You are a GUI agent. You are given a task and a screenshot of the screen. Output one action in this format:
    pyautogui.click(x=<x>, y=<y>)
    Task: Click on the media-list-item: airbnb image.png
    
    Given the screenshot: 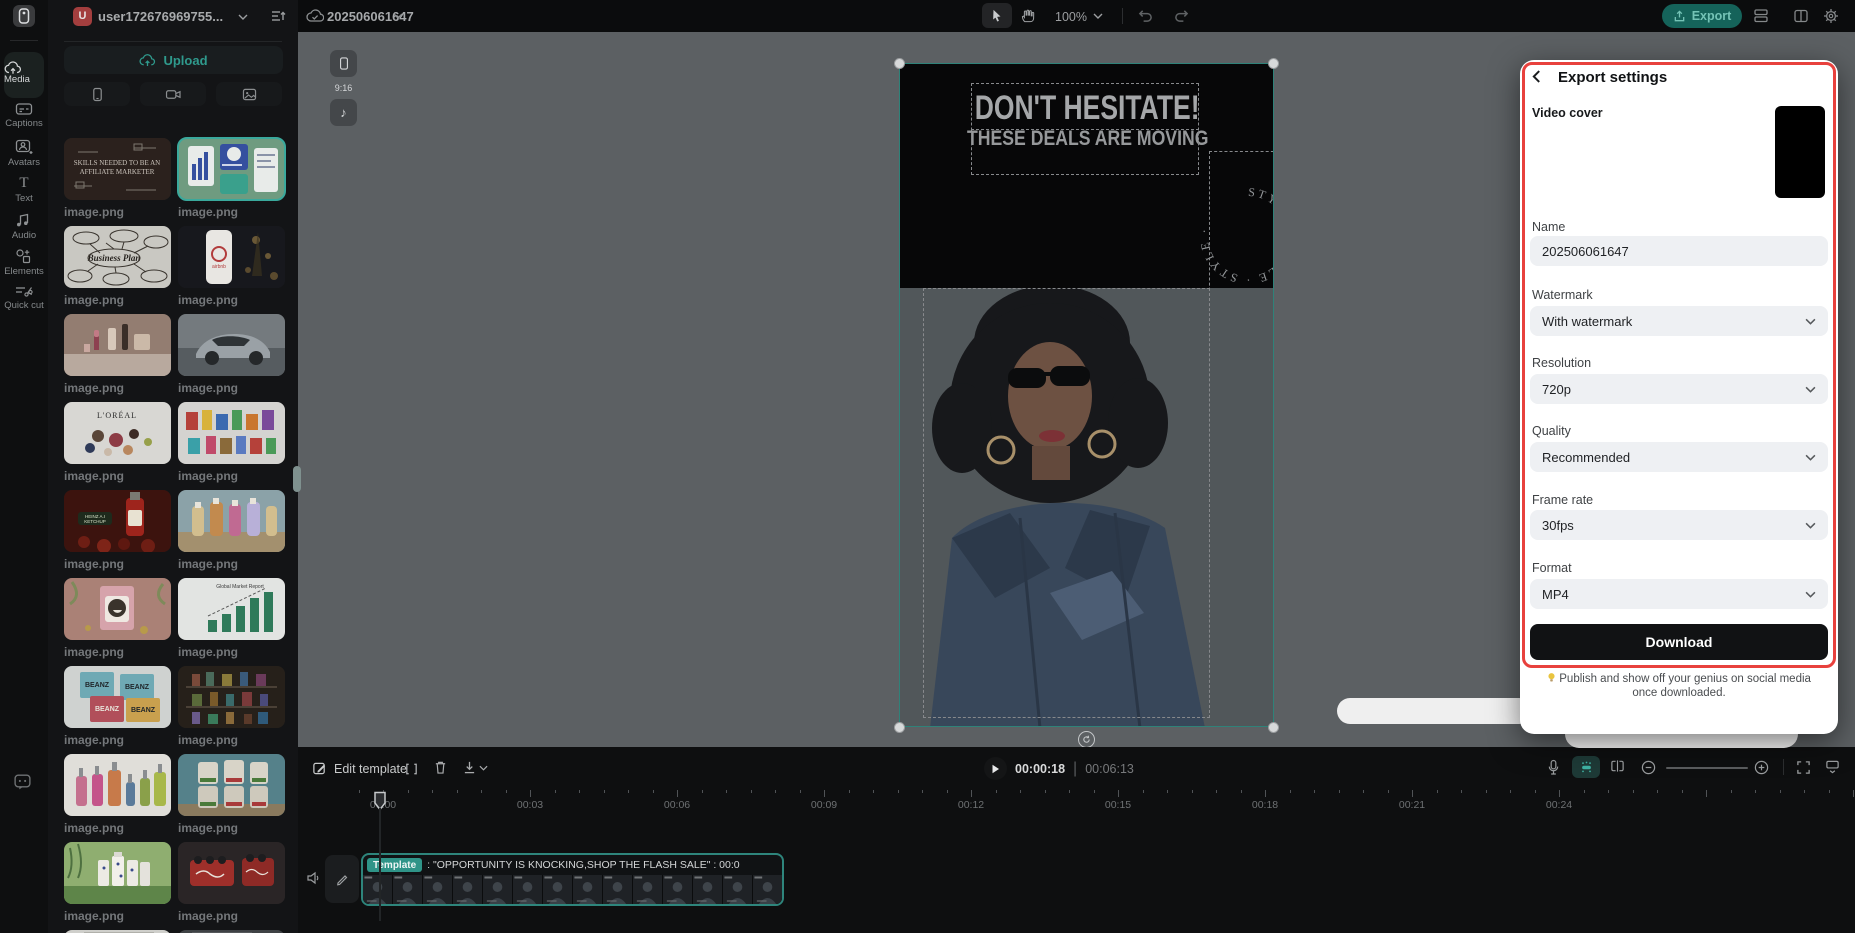 What is the action you would take?
    pyautogui.click(x=231, y=270)
    